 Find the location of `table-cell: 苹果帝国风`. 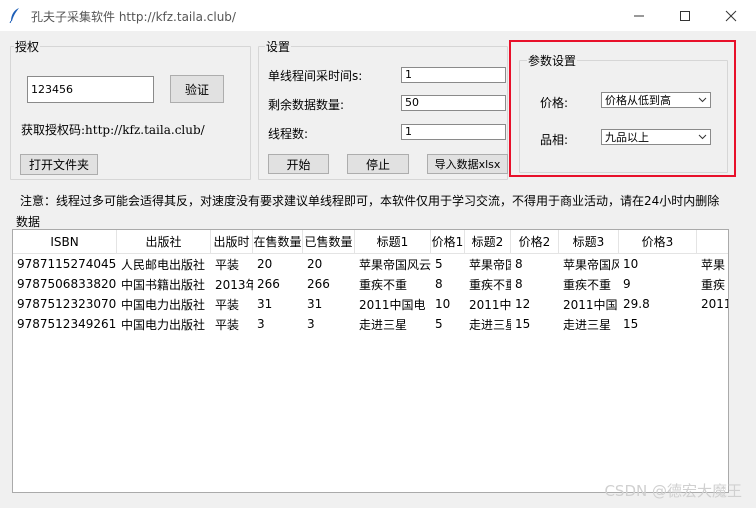

table-cell: 苹果帝国风 is located at coordinates (591, 264).